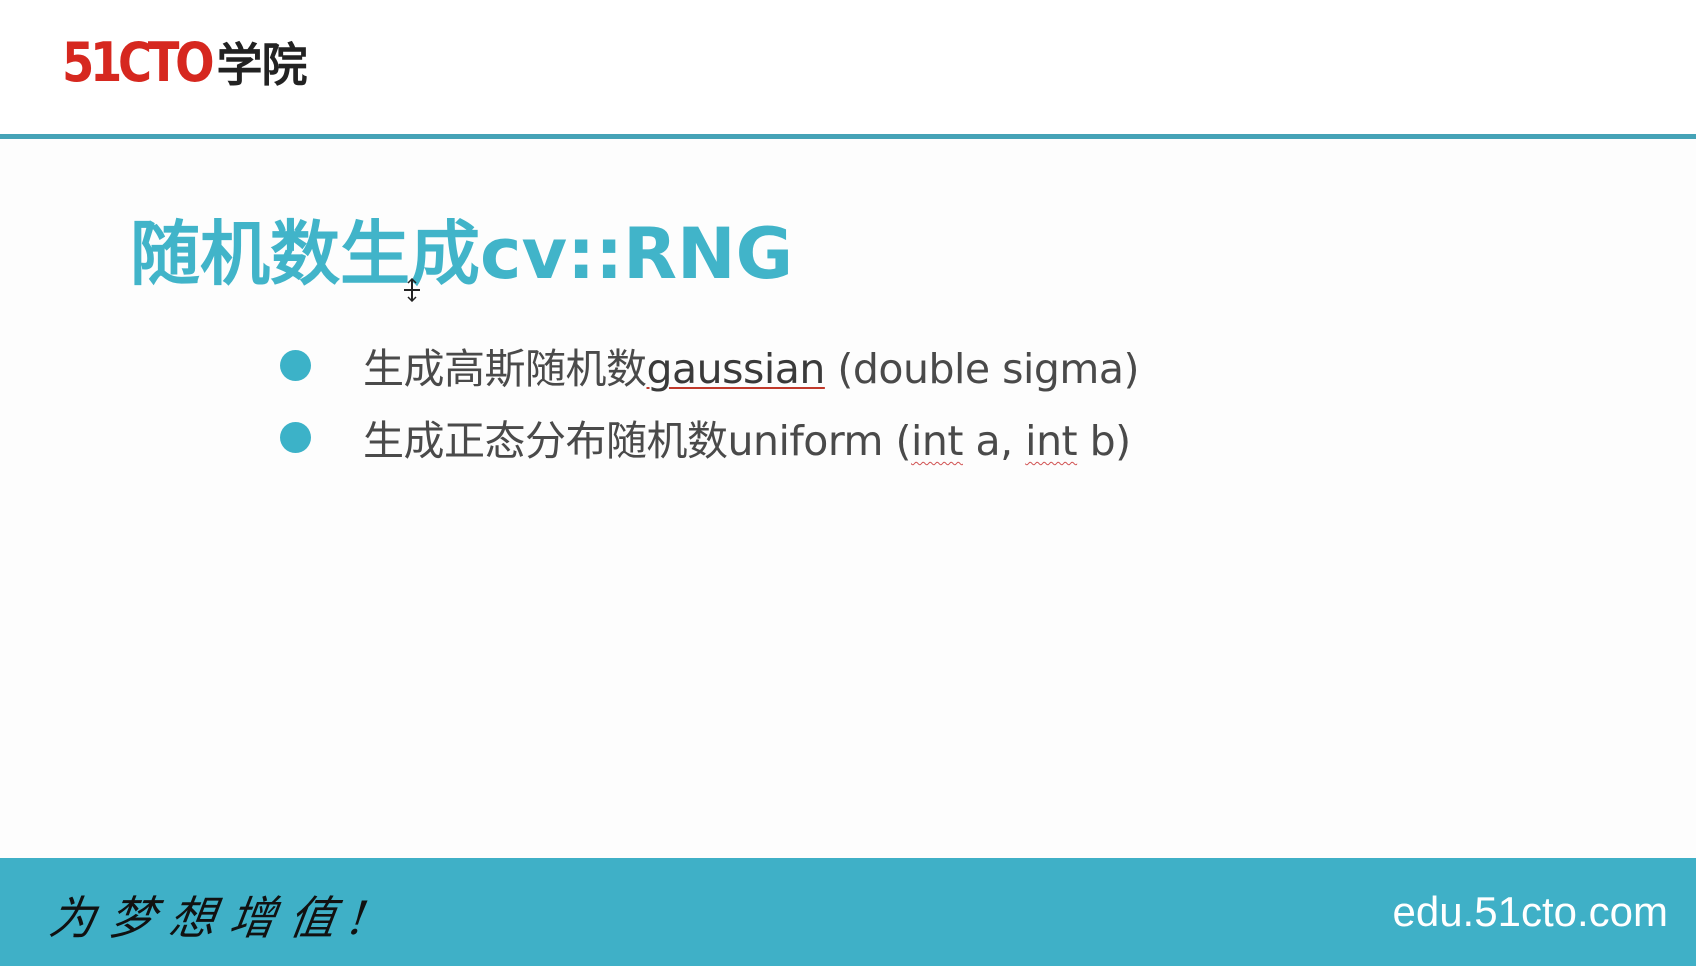 The height and width of the screenshot is (966, 1696). What do you see at coordinates (848, 912) in the screenshot?
I see `slide-footer: 为梦想增值! edu.51cto.com` at bounding box center [848, 912].